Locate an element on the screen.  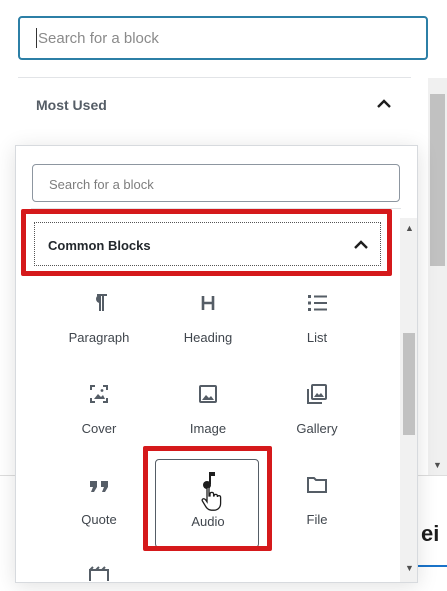
block-audio: Audio is located at coordinates (207, 503).